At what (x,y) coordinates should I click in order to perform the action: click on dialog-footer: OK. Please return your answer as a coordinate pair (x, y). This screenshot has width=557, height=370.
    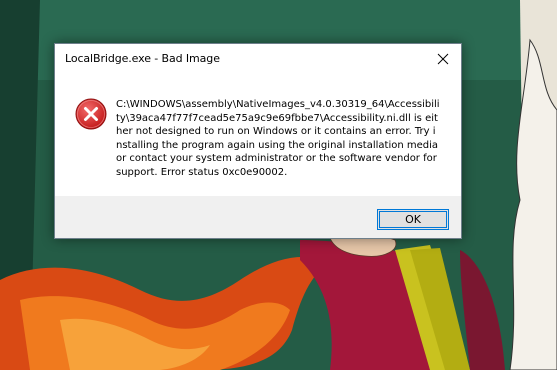
    Looking at the image, I should click on (258, 217).